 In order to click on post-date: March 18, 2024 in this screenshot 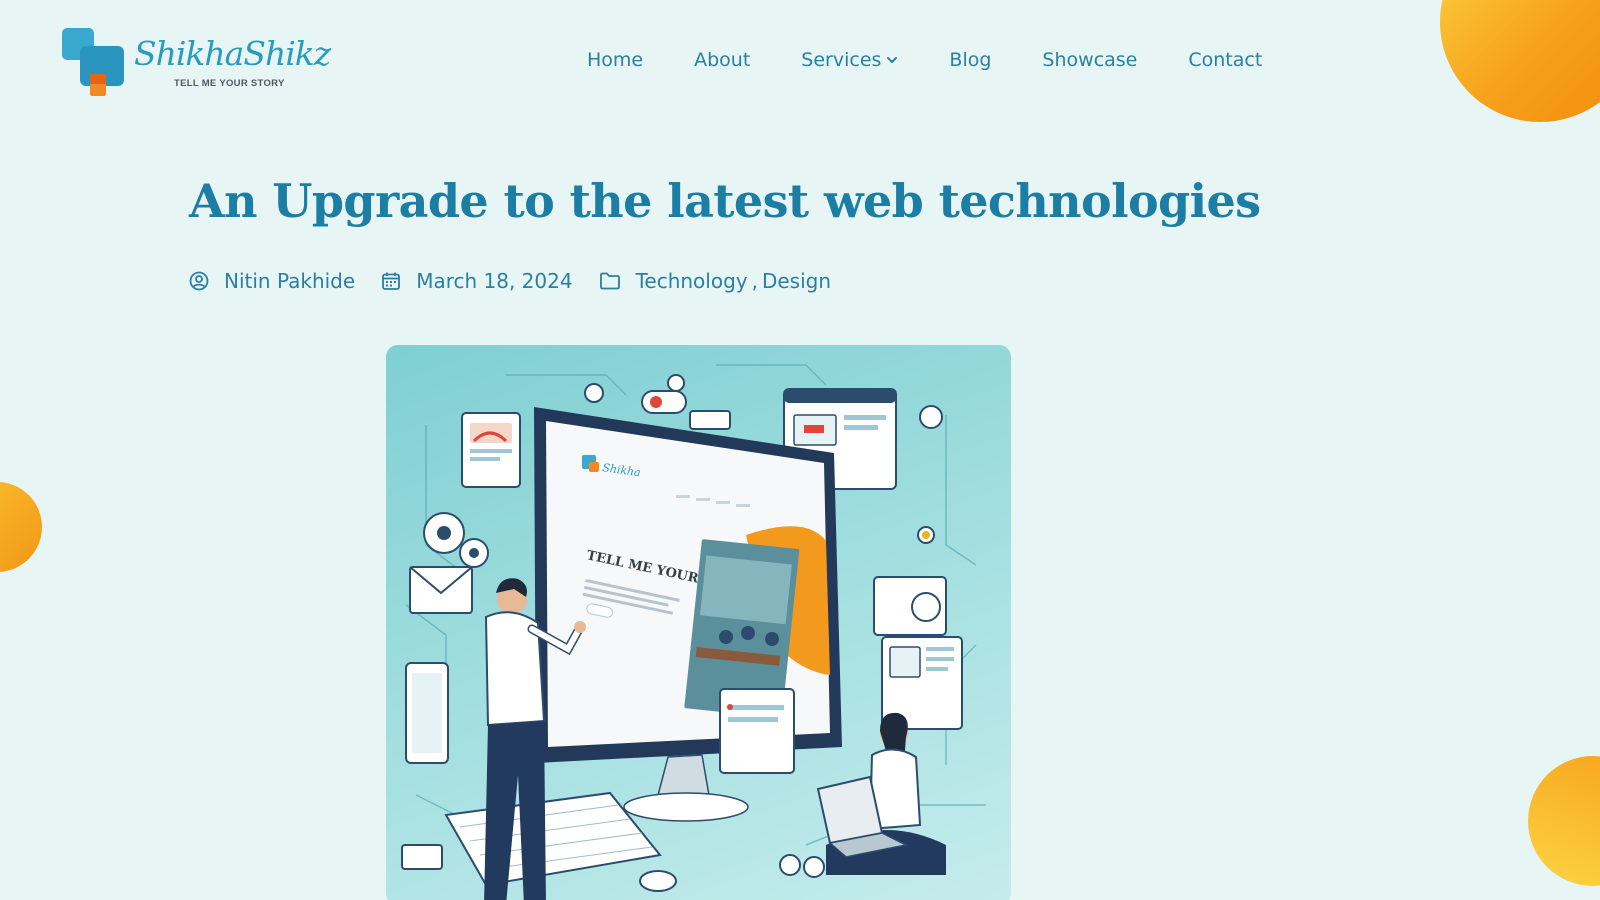, I will do `click(477, 281)`.